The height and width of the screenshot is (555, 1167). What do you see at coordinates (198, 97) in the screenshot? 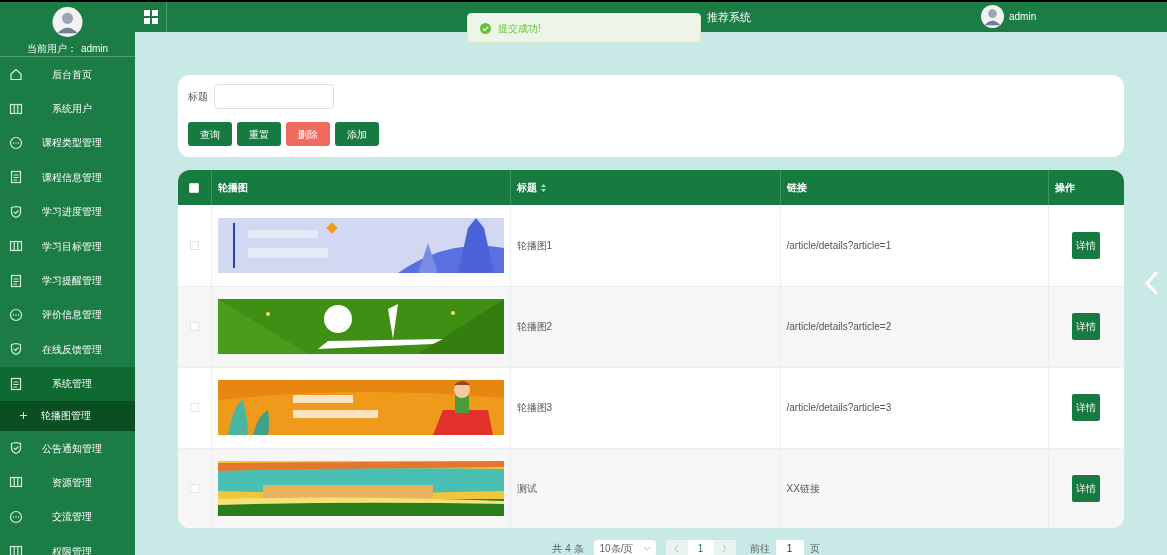
I see `title-label: 标题` at bounding box center [198, 97].